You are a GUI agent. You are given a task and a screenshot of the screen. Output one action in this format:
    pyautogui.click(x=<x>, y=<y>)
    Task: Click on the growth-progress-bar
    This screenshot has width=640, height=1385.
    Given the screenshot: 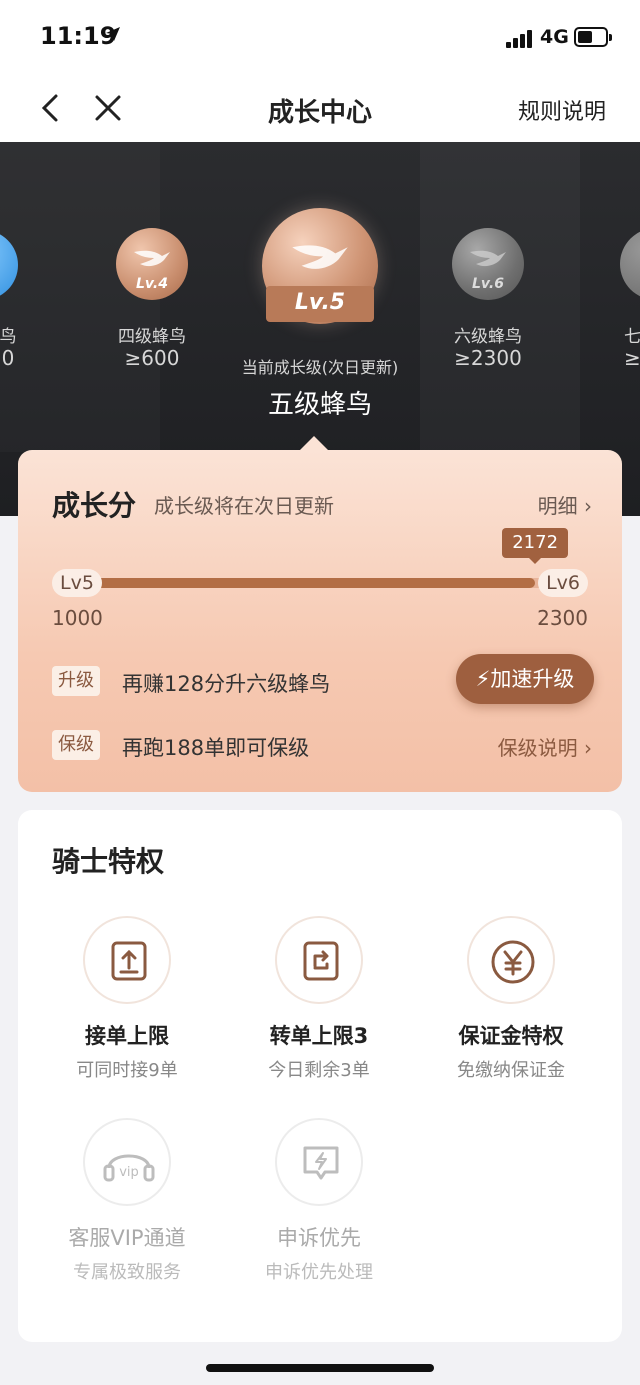 What is the action you would take?
    pyautogui.click(x=325, y=583)
    